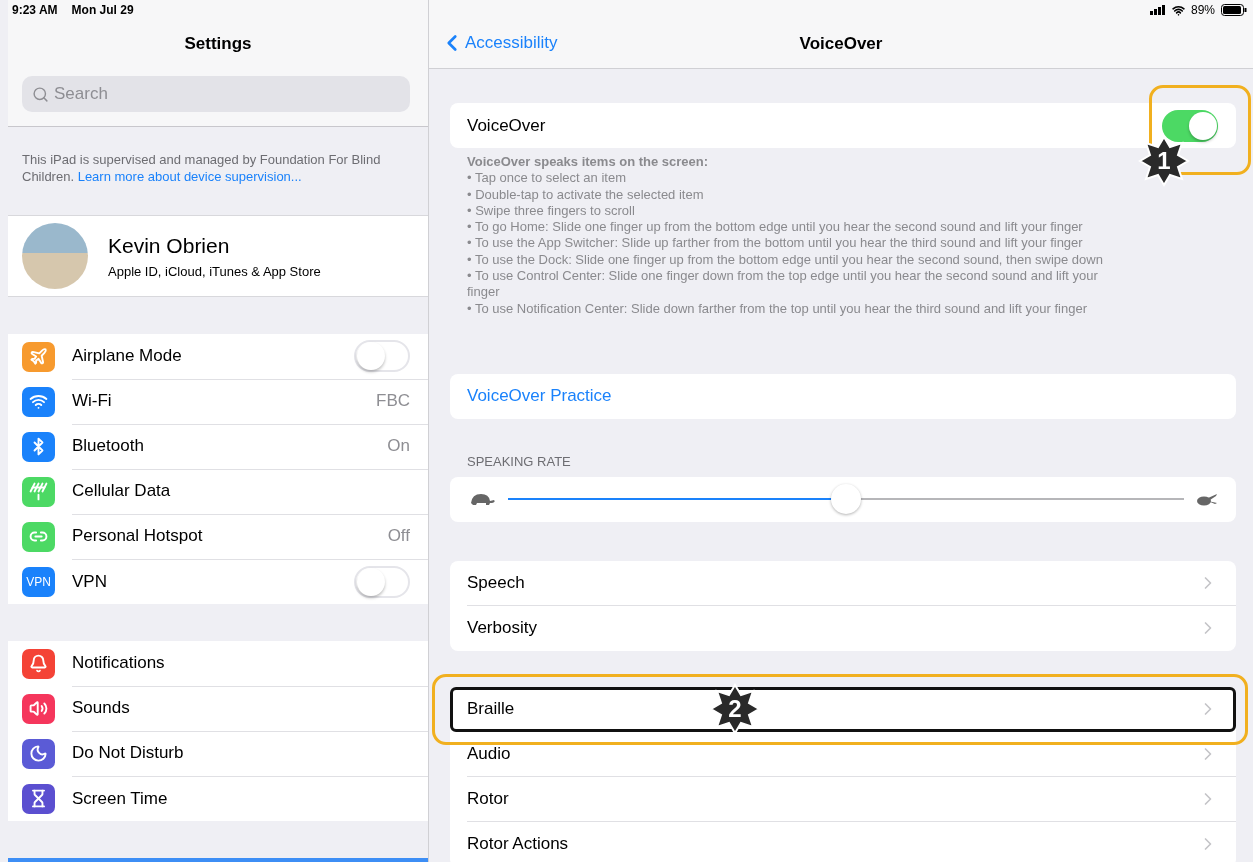 The height and width of the screenshot is (862, 1253). Describe the element at coordinates (1207, 499) in the screenshot. I see `hare-icon` at that location.